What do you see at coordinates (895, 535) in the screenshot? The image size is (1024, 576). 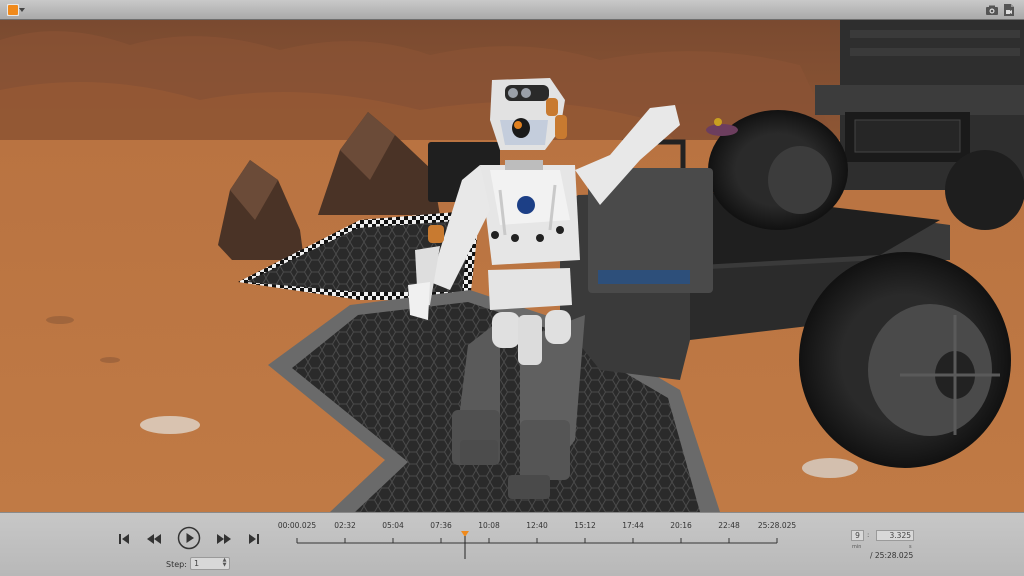 I see `time-seconds-field: 3.325` at bounding box center [895, 535].